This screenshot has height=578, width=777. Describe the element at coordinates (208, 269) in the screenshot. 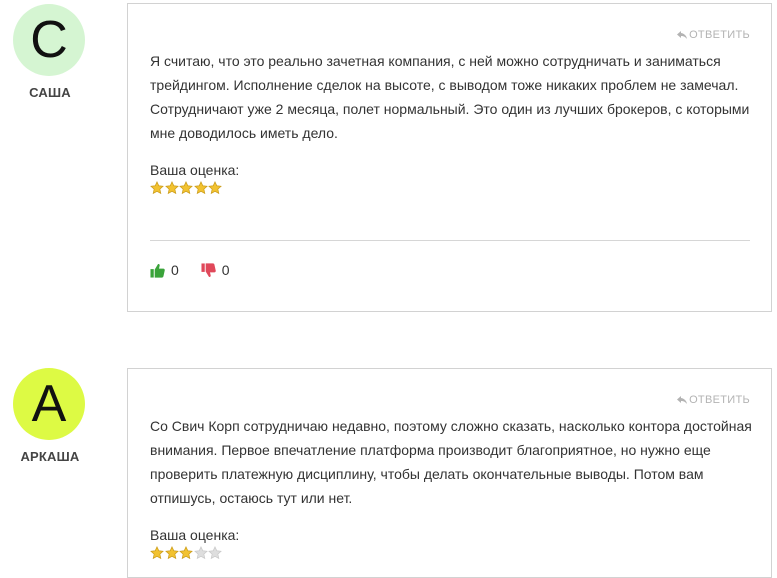

I see `thumbs-down-icon` at that location.